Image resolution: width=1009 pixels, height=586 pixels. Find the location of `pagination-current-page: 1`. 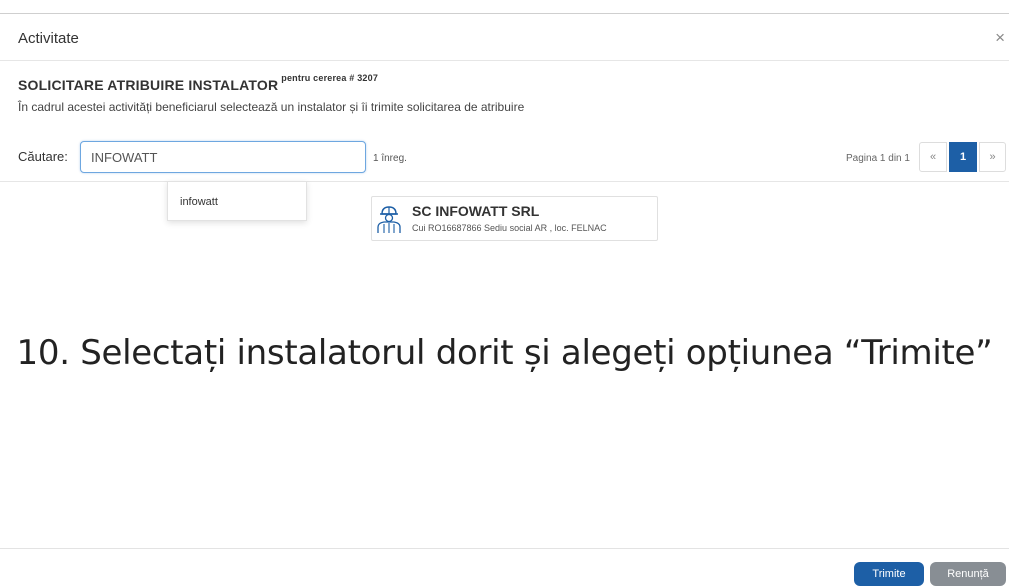

pagination-current-page: 1 is located at coordinates (963, 157).